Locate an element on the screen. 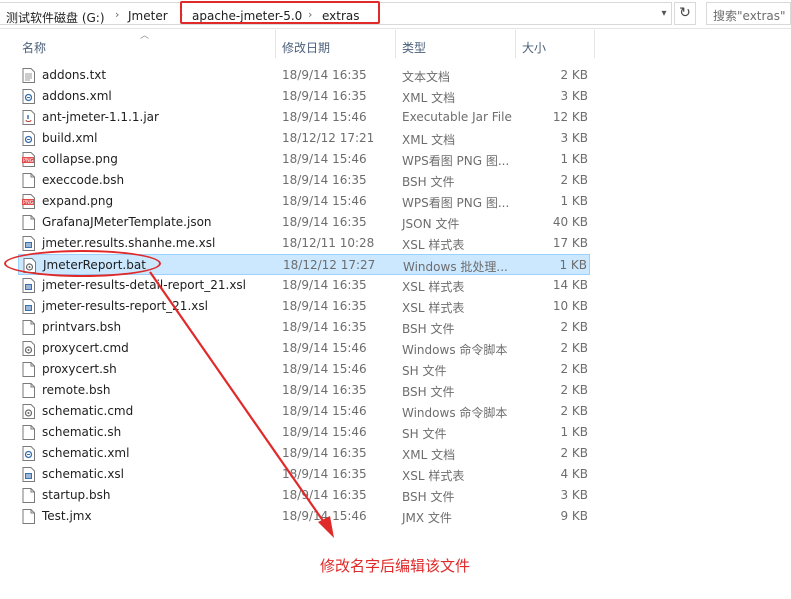 The image size is (791, 599). chevron-down-icon: ▾ is located at coordinates (664, 13).